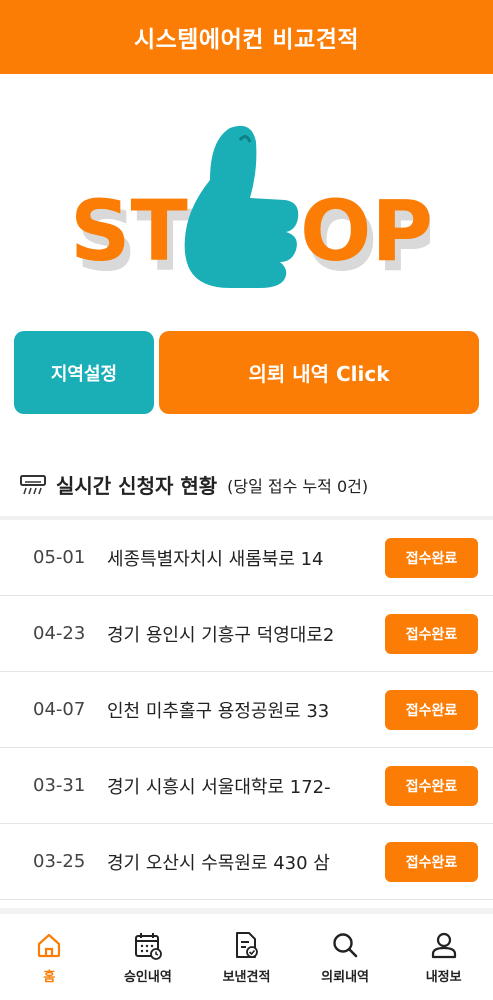  Describe the element at coordinates (298, 486) in the screenshot. I see `section-subtitle: (당일 접수 누적 0건)` at that location.